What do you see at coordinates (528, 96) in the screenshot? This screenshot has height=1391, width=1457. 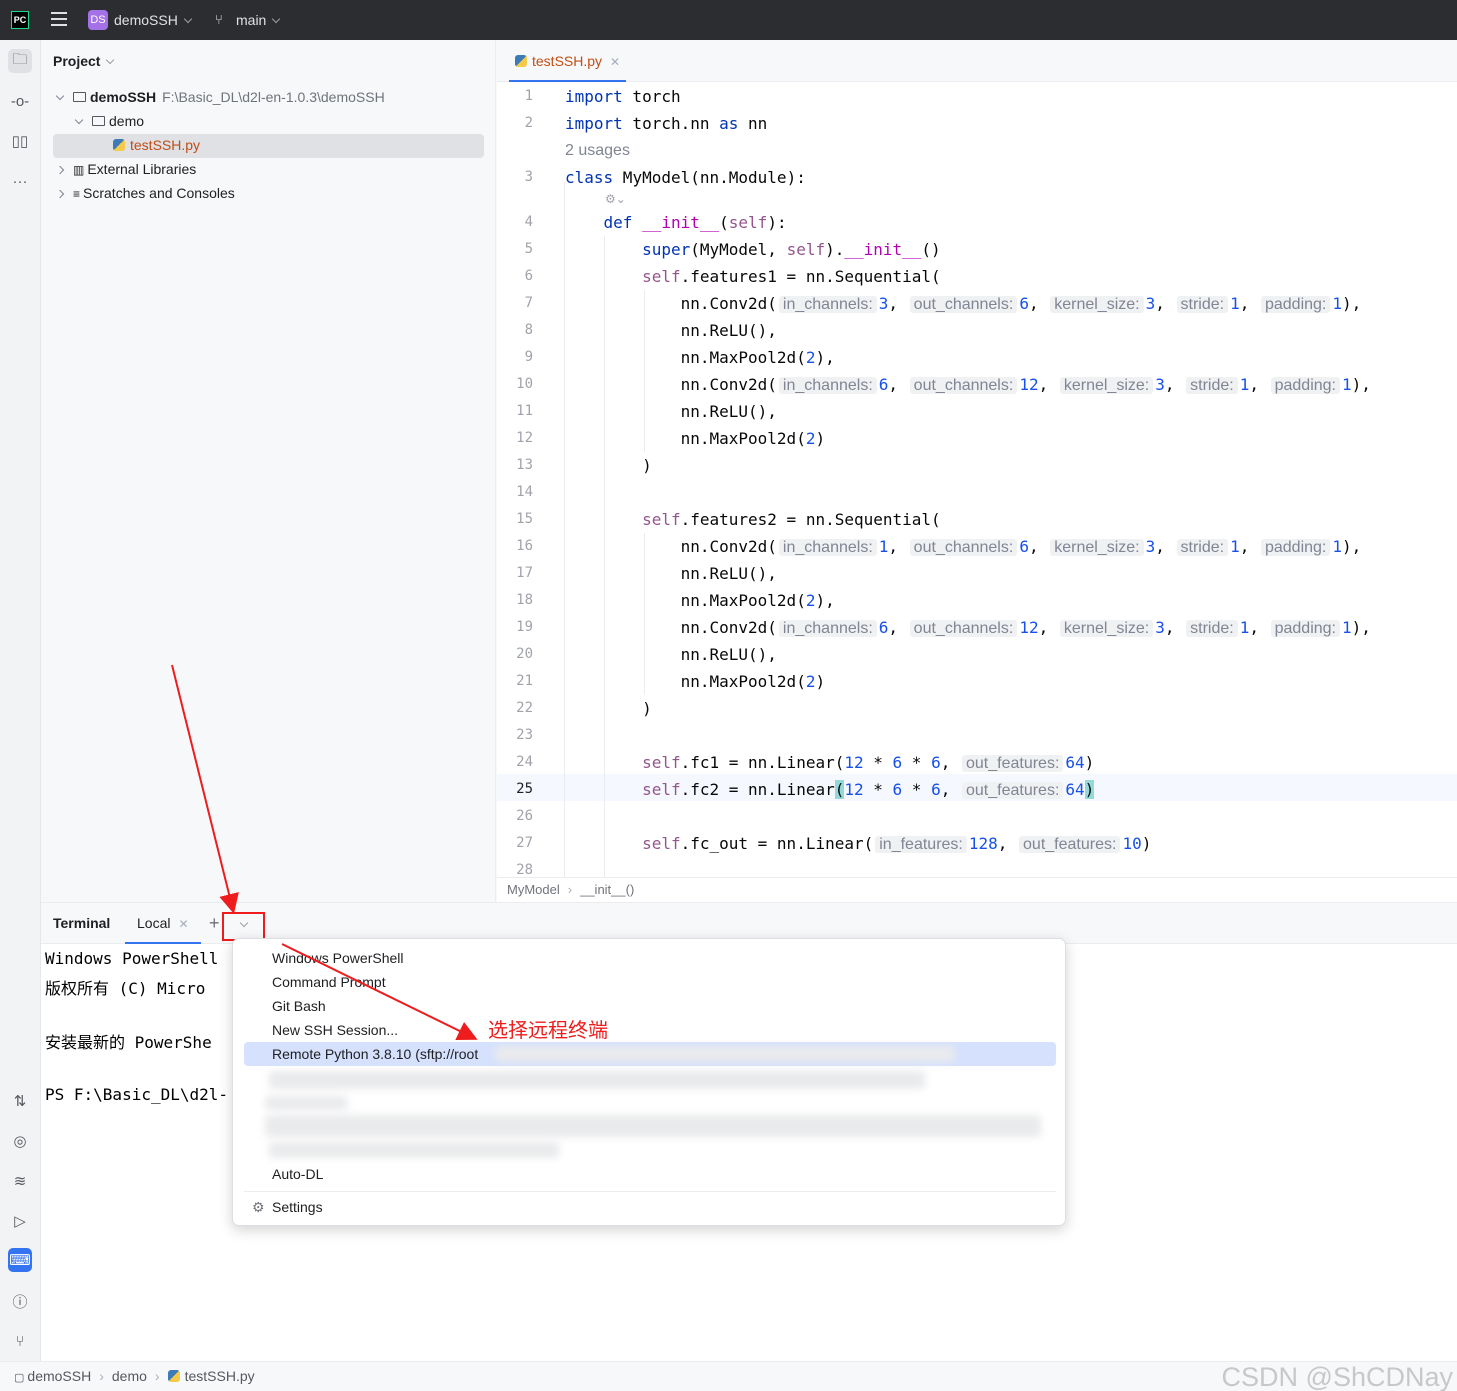 I see `line-number: 1` at bounding box center [528, 96].